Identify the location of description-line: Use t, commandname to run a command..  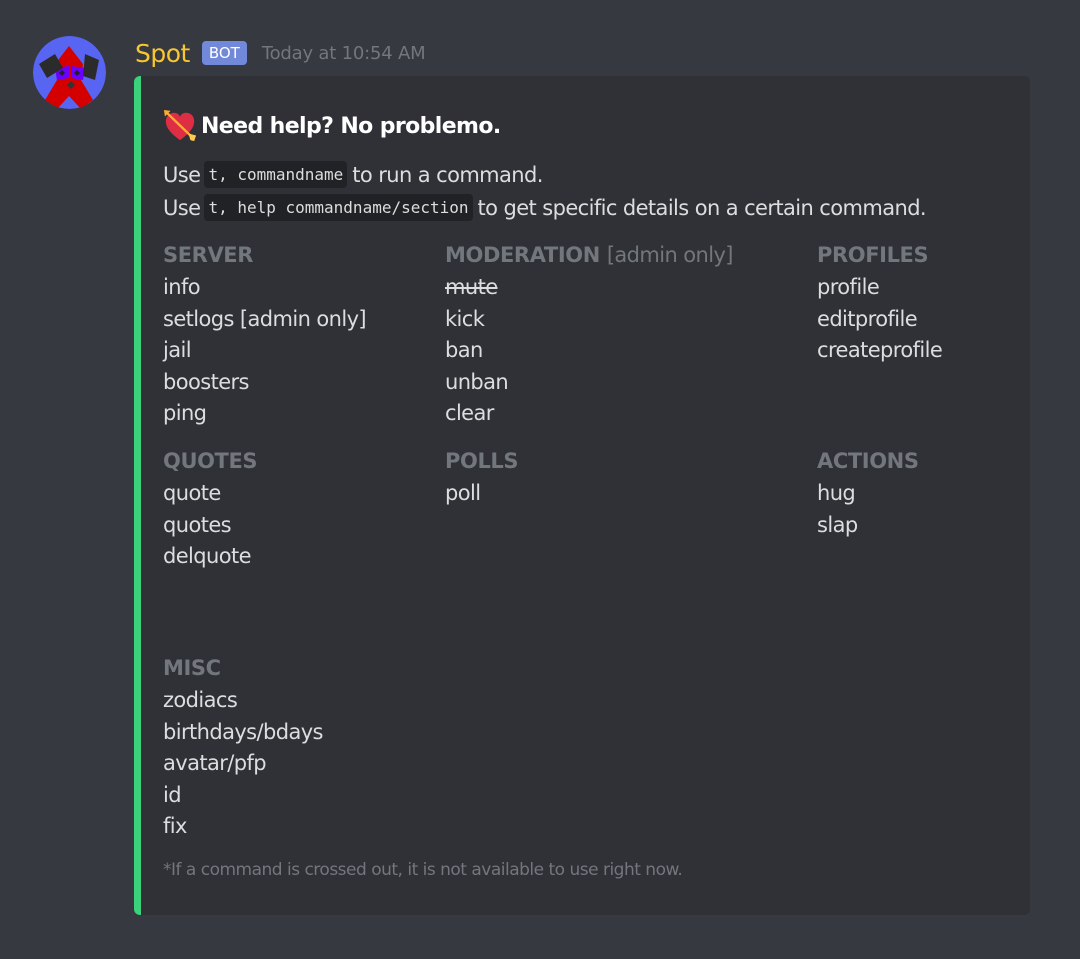
(544, 174).